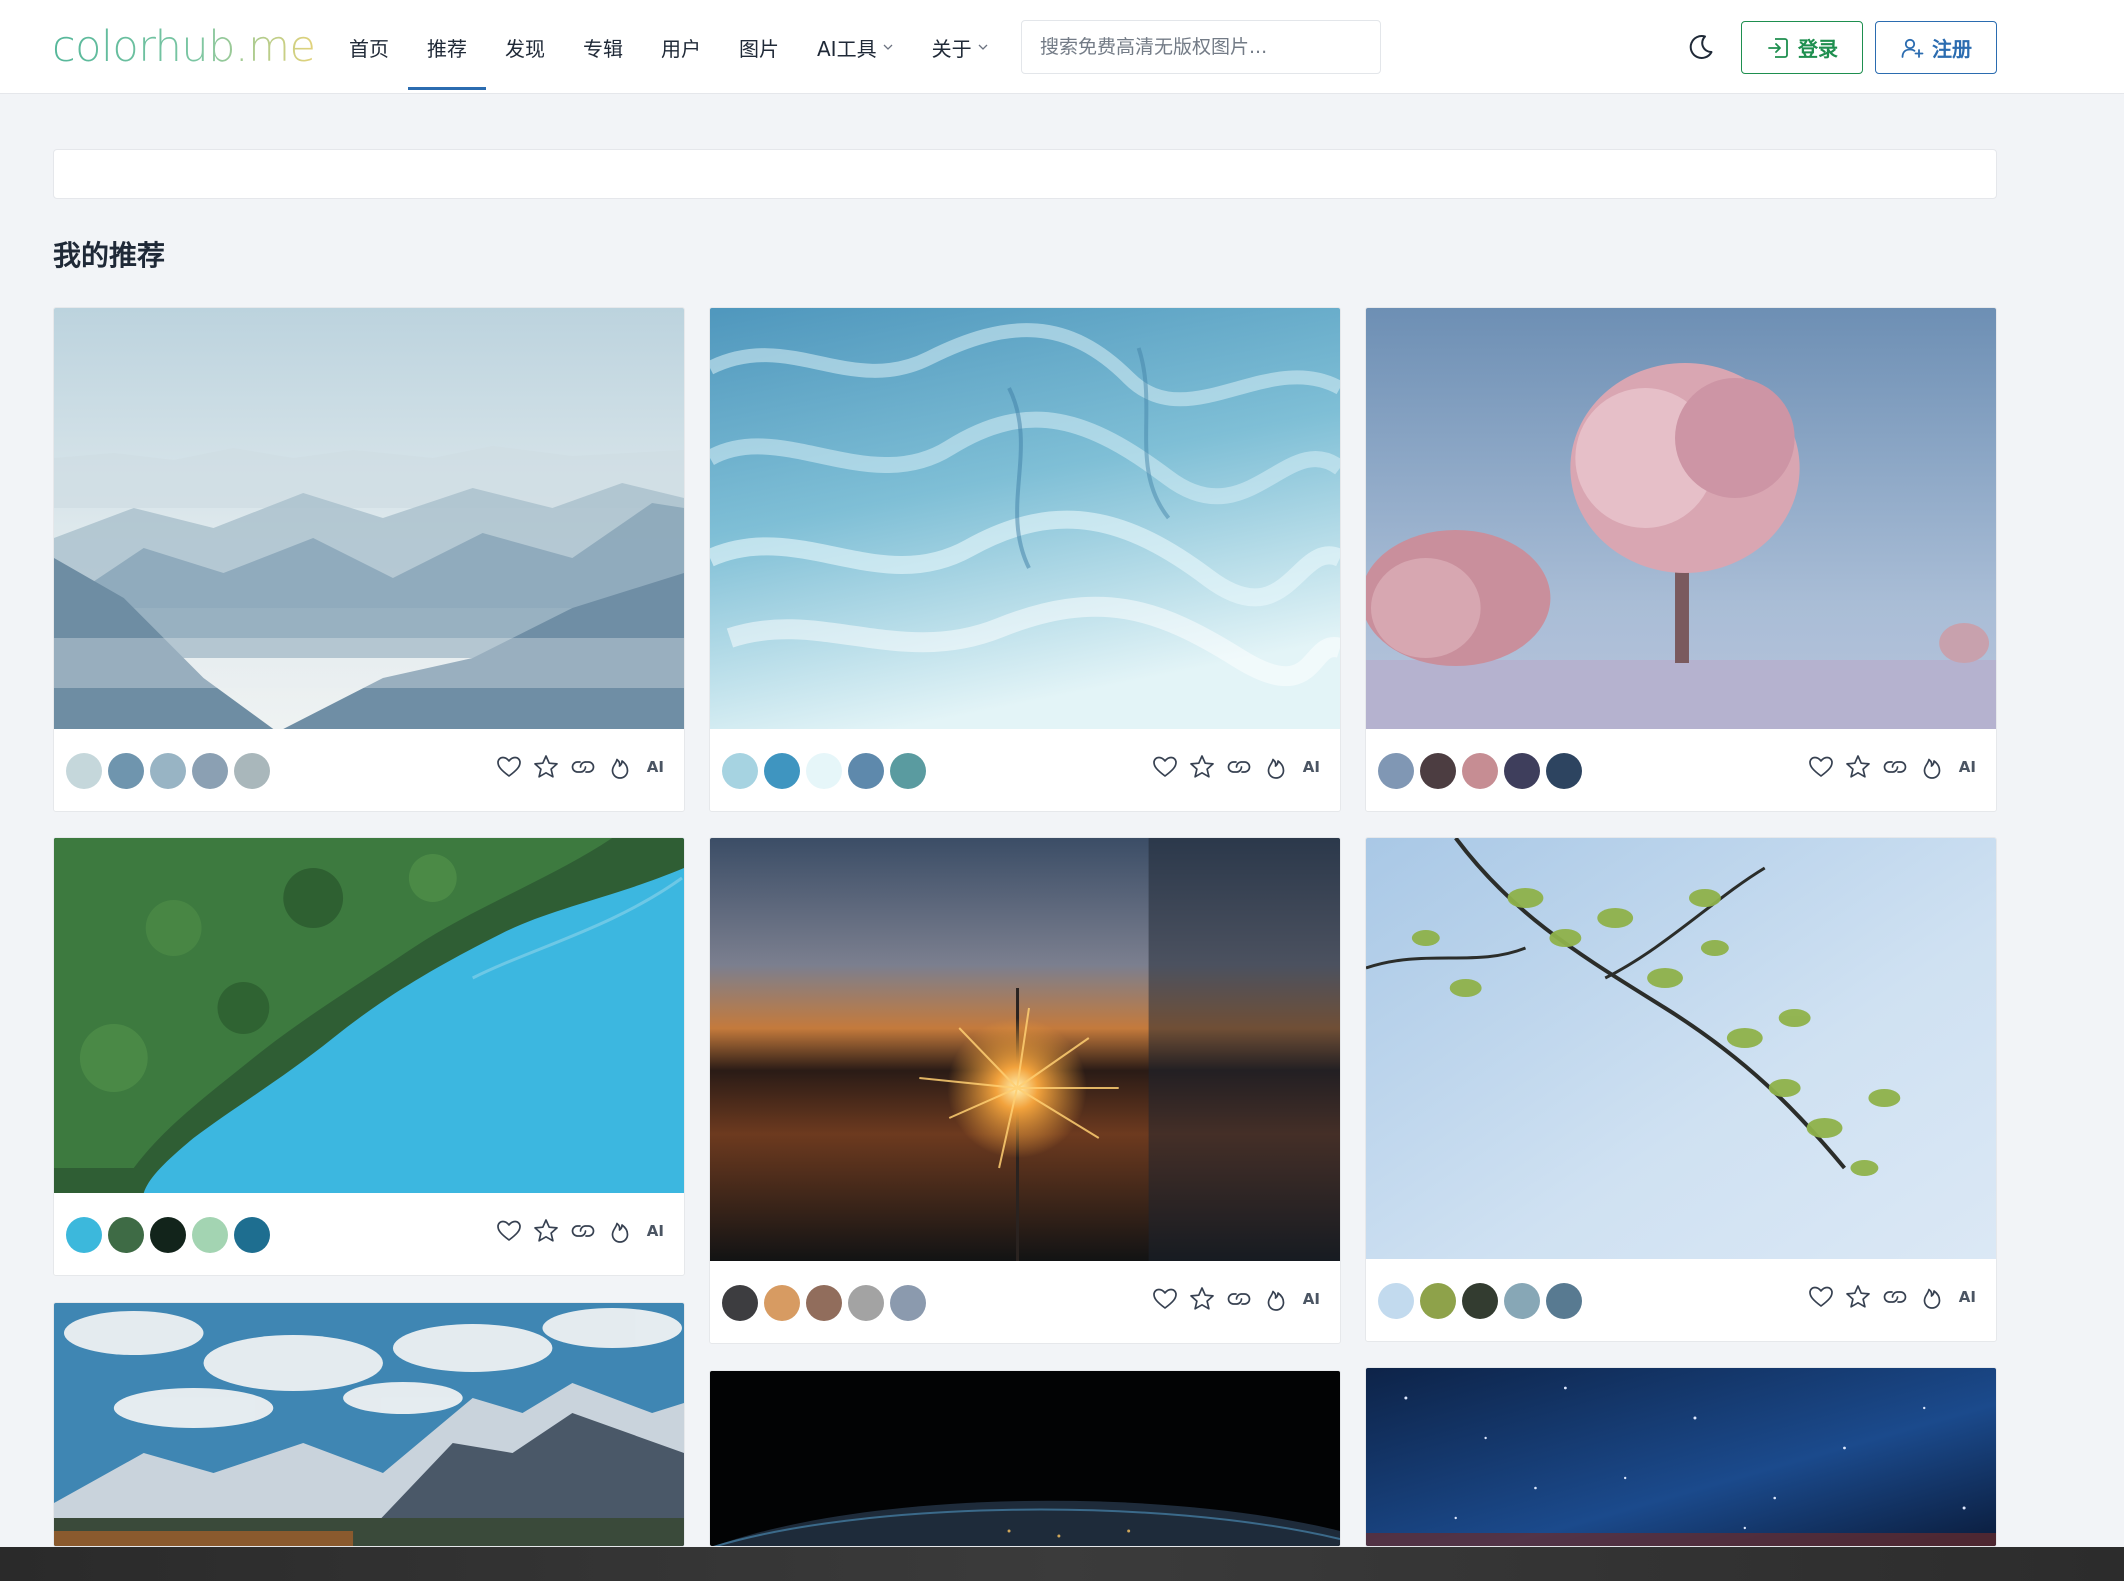 This screenshot has width=2124, height=1581. What do you see at coordinates (525, 47) in the screenshot?
I see `nav-item-discover: 发现` at bounding box center [525, 47].